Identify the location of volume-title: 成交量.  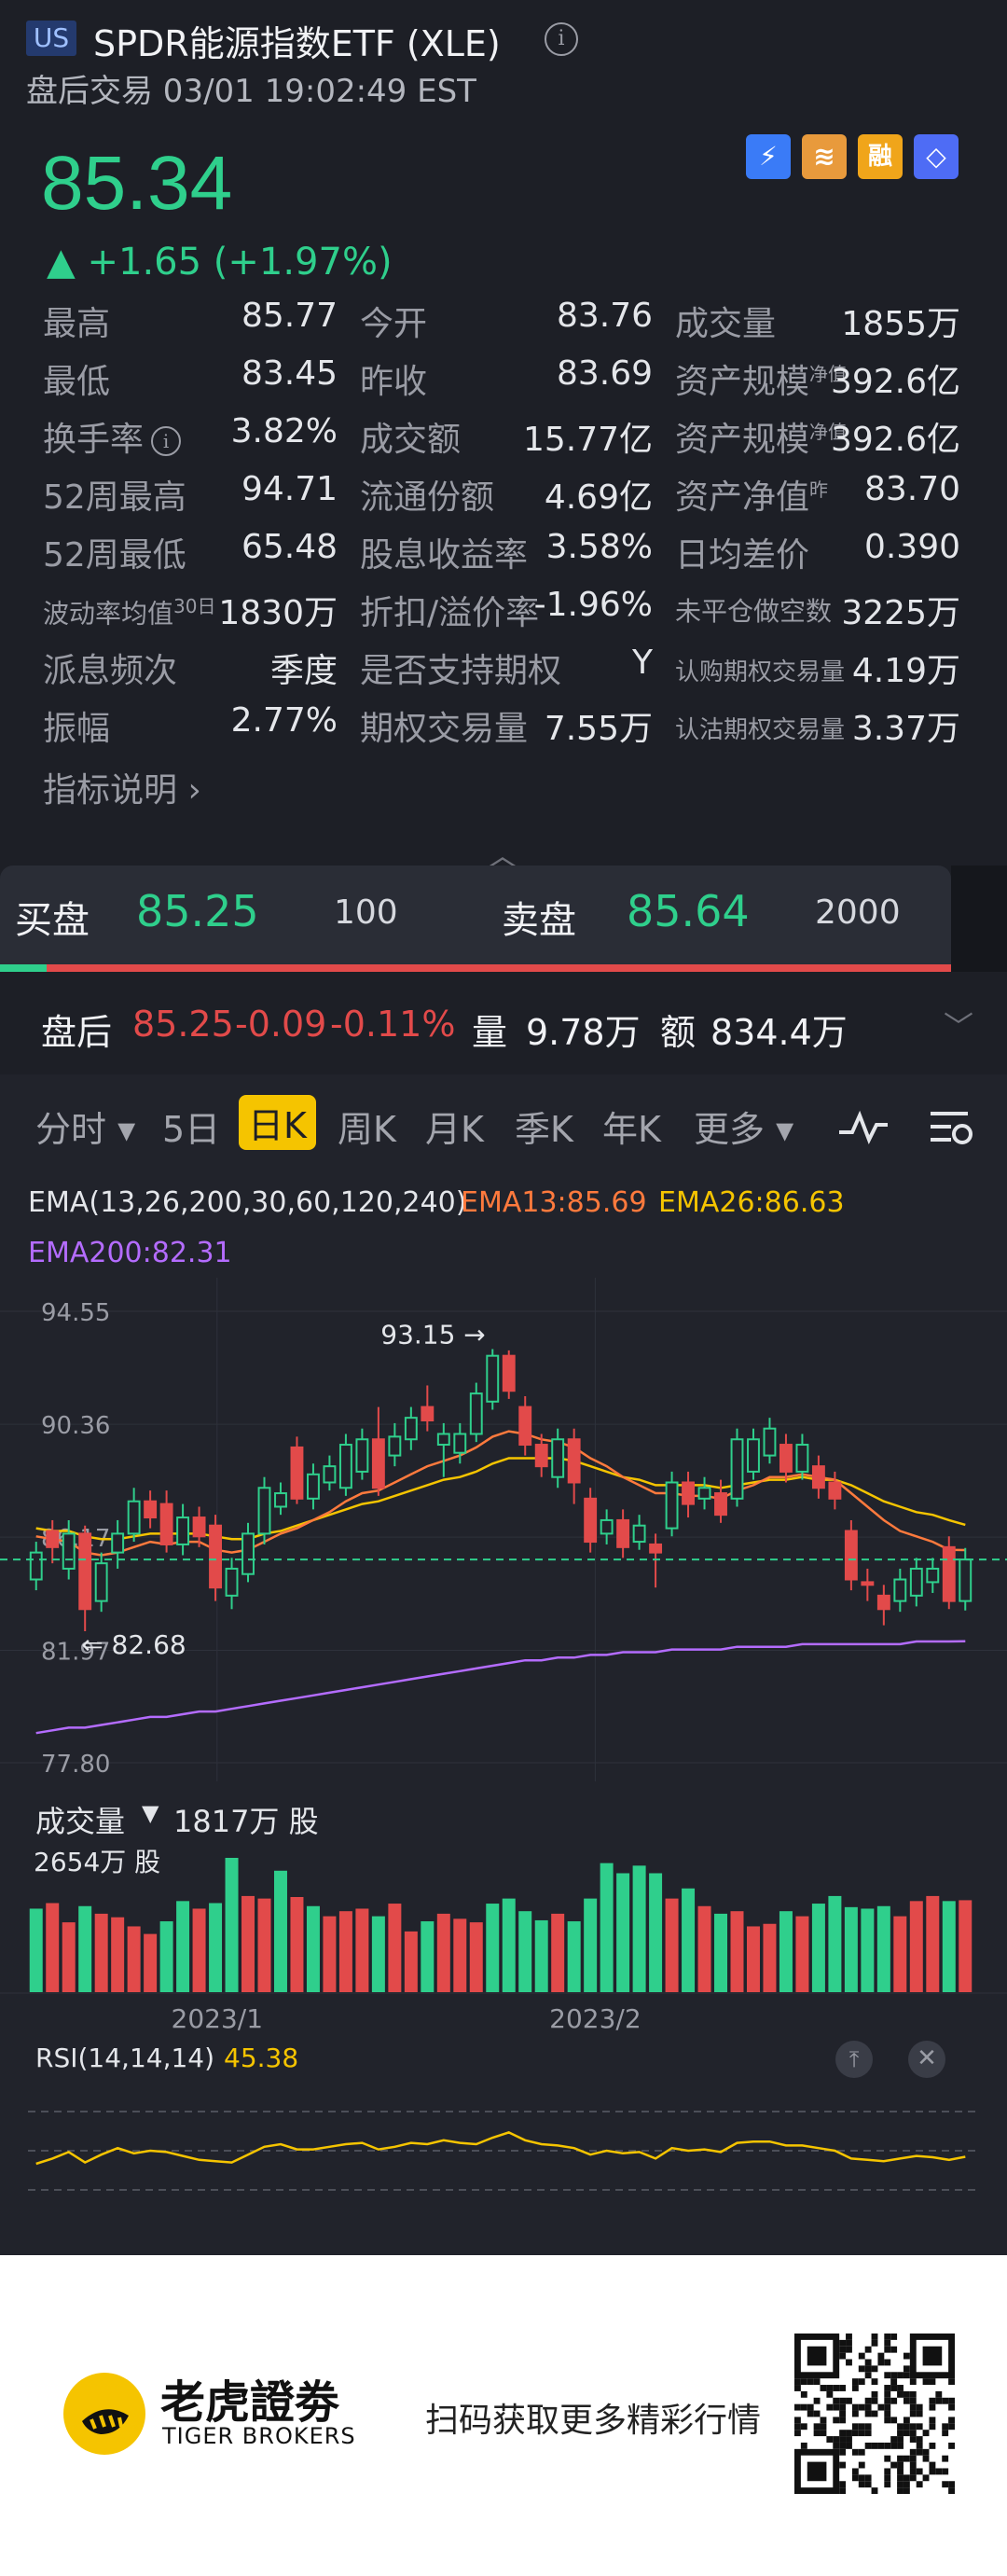
(80, 1819).